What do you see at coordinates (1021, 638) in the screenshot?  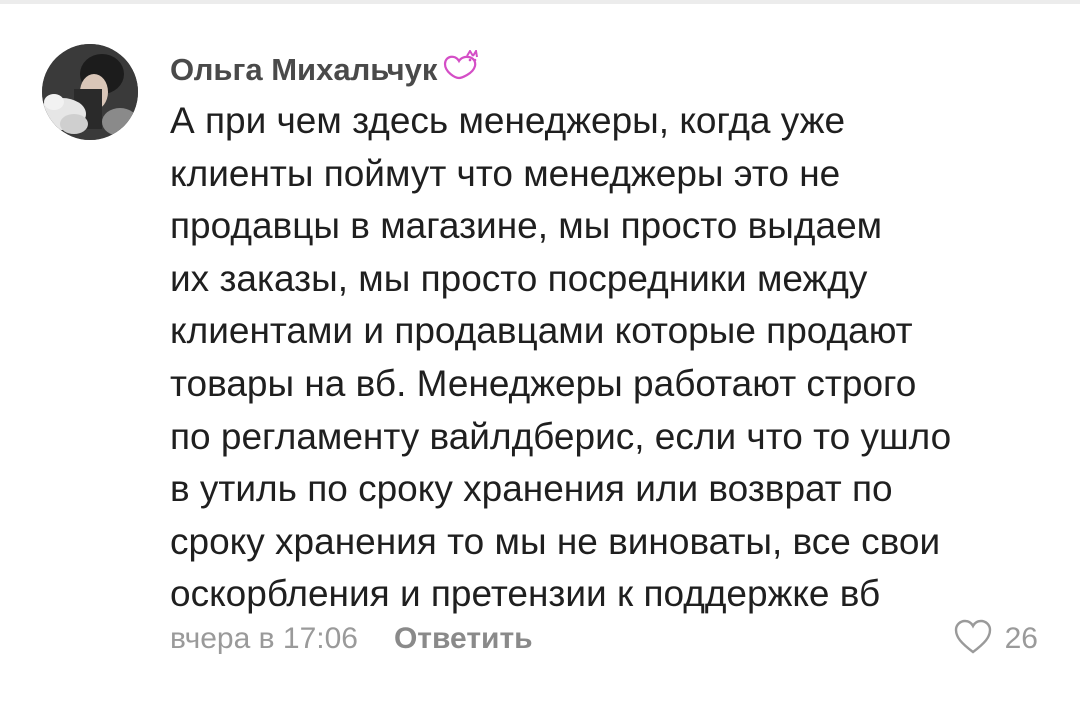 I see `likes-count: 26` at bounding box center [1021, 638].